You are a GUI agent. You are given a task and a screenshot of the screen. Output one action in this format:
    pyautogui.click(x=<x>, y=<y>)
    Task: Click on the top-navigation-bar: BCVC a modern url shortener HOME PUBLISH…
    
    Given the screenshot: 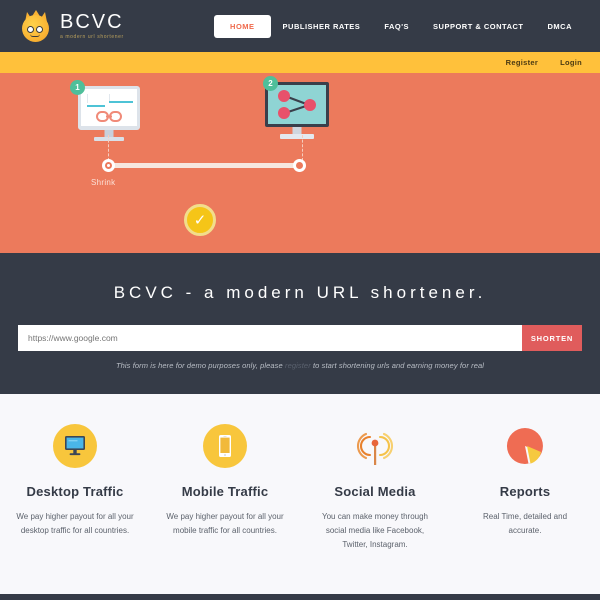 What is the action you would take?
    pyautogui.click(x=300, y=26)
    